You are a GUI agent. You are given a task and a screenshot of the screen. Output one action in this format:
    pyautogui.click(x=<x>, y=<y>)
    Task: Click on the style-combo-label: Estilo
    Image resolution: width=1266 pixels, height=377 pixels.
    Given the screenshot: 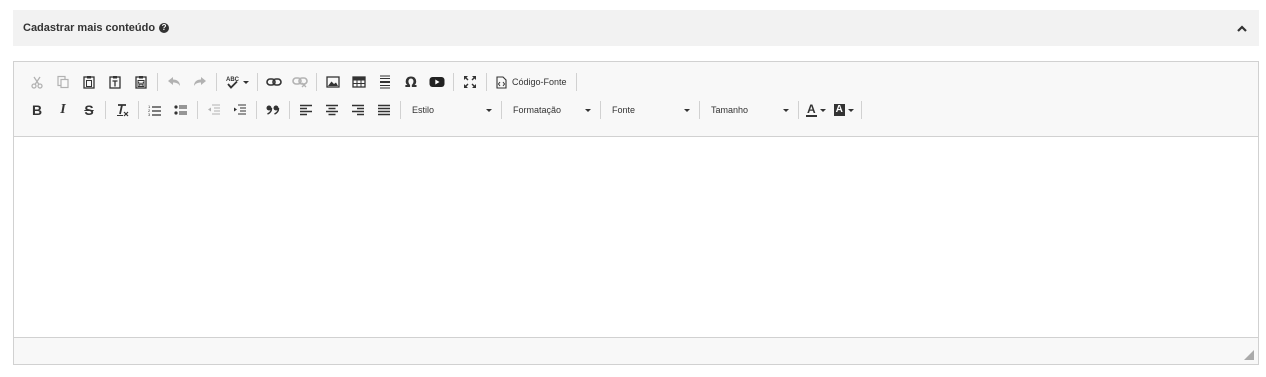 What is the action you would take?
    pyautogui.click(x=423, y=110)
    